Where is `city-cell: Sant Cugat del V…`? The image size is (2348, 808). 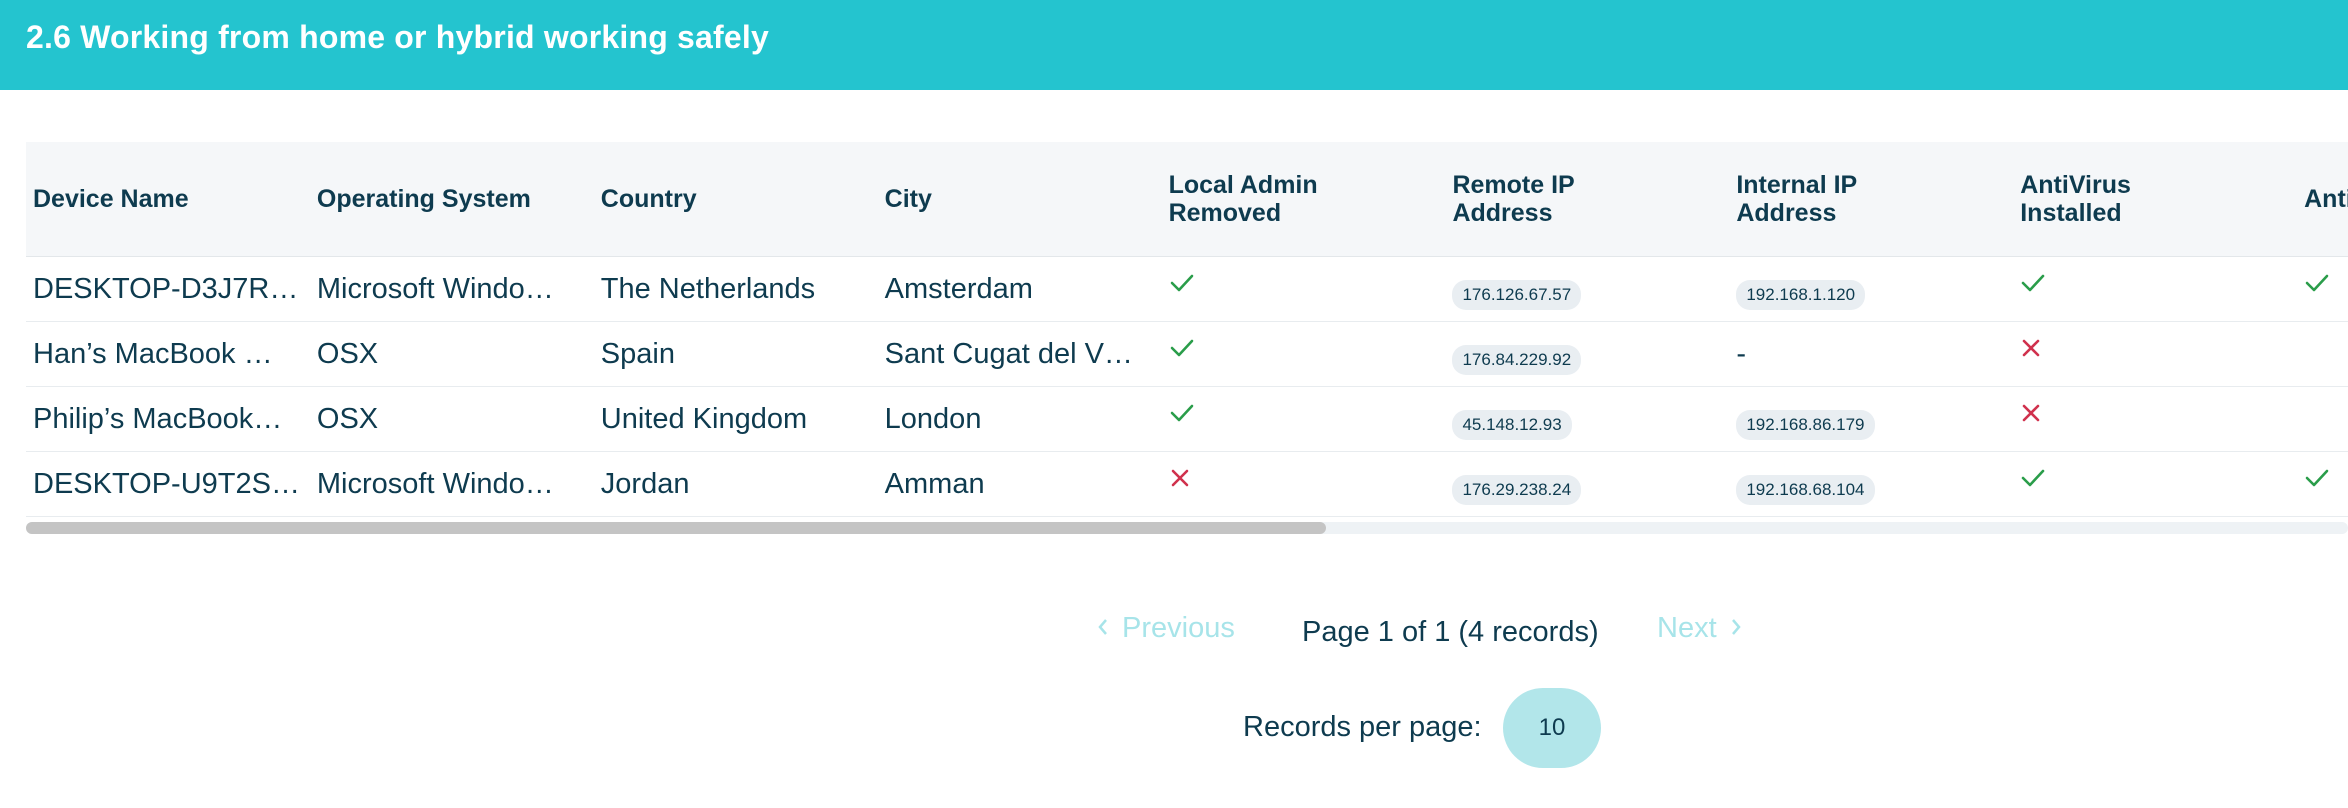
city-cell: Sant Cugat del V… is located at coordinates (1019, 354).